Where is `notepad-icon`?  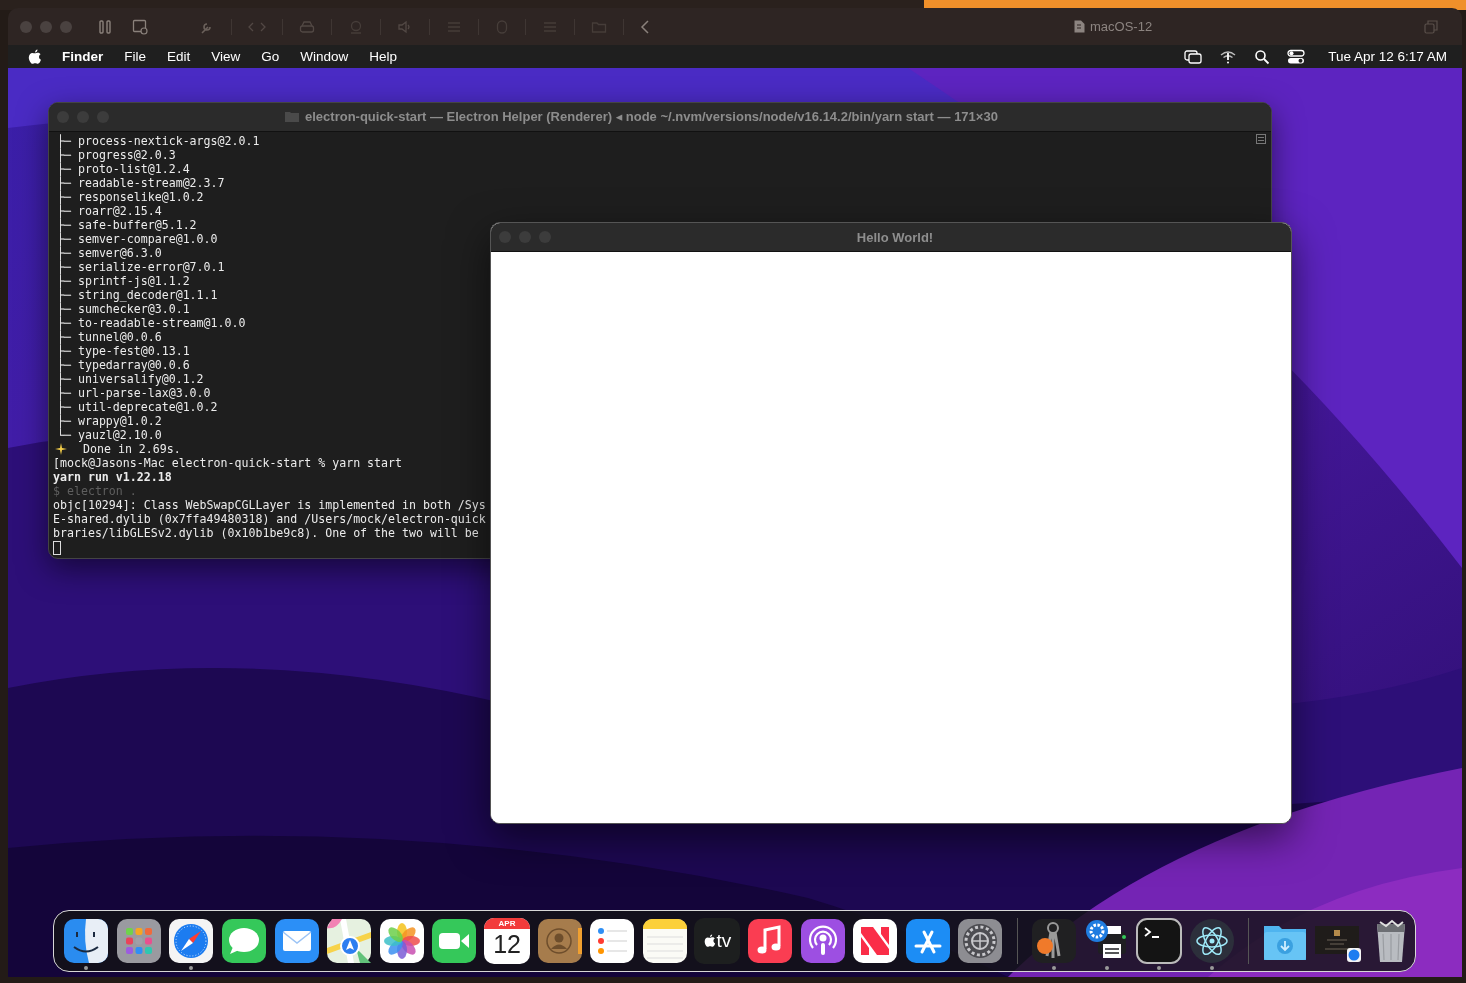 notepad-icon is located at coordinates (664, 941).